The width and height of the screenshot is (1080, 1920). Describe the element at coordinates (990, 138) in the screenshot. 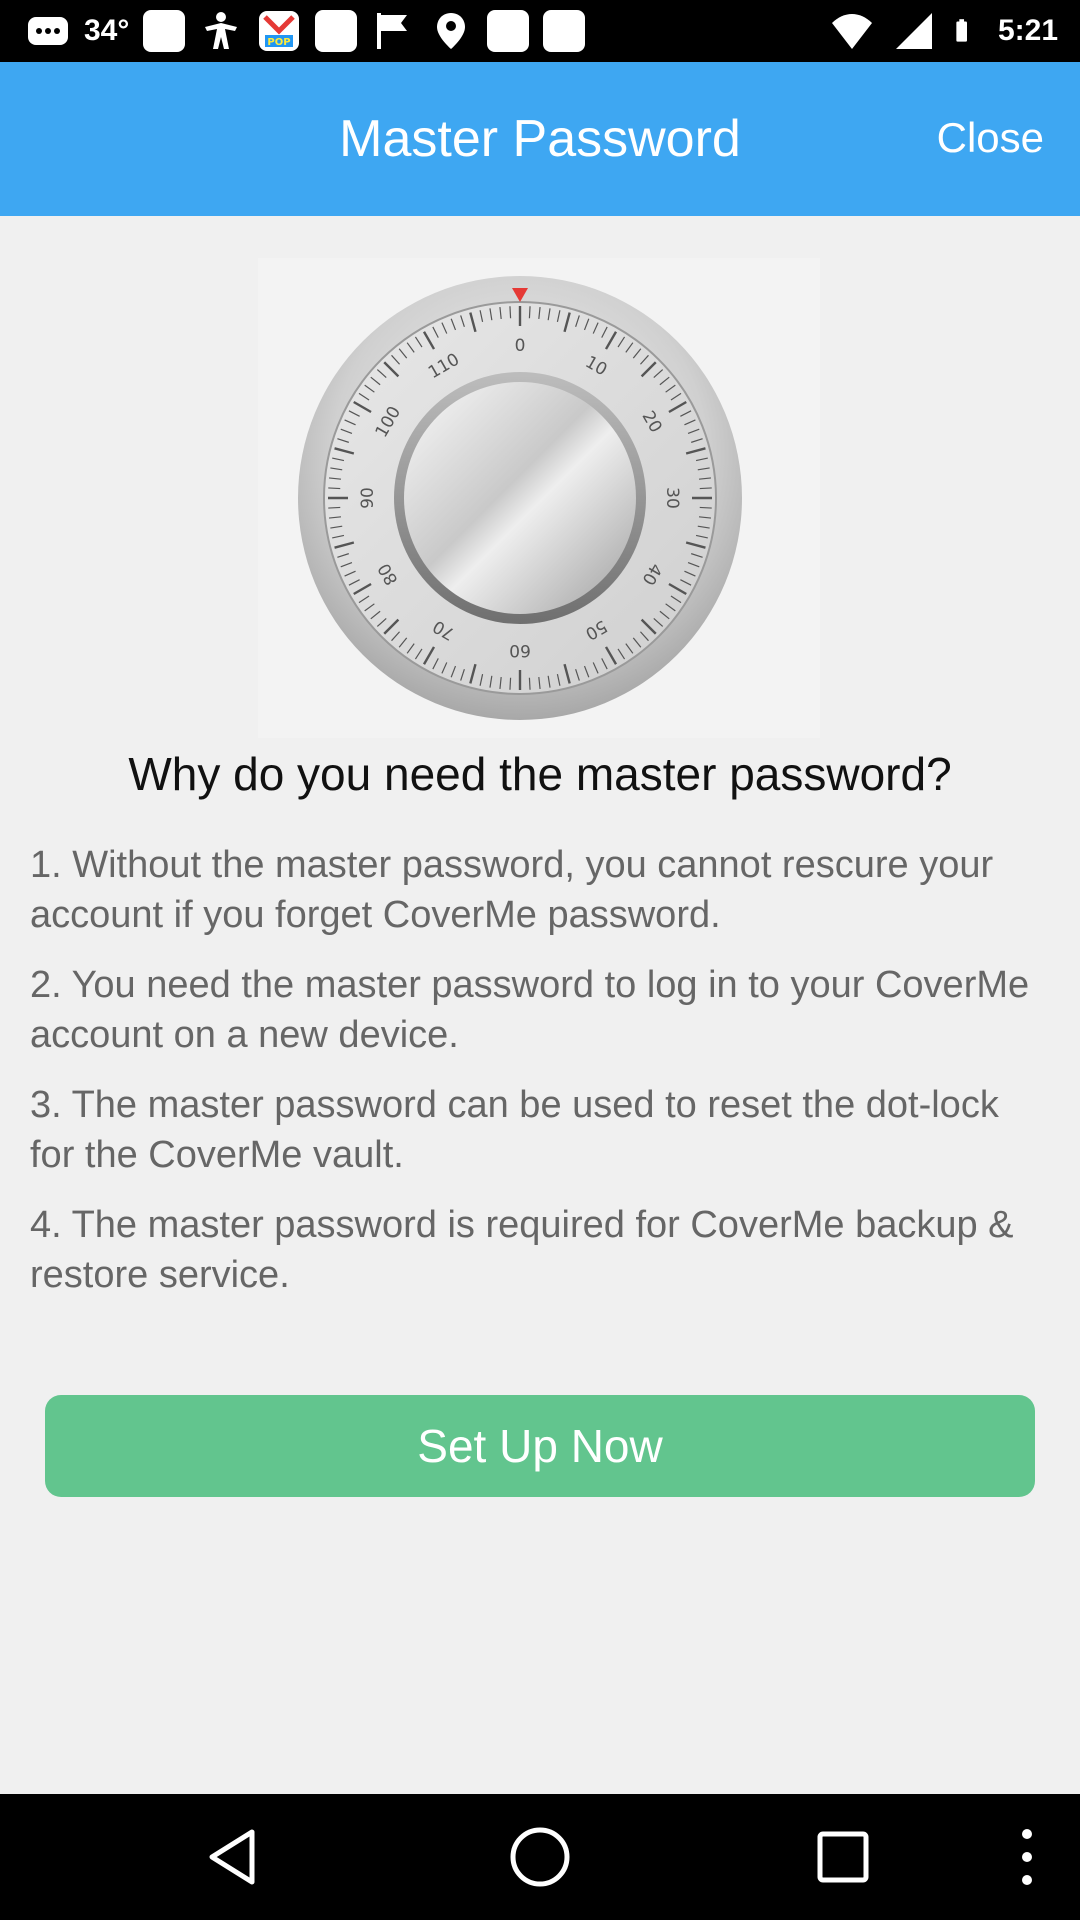

I see `close-button: Close` at that location.